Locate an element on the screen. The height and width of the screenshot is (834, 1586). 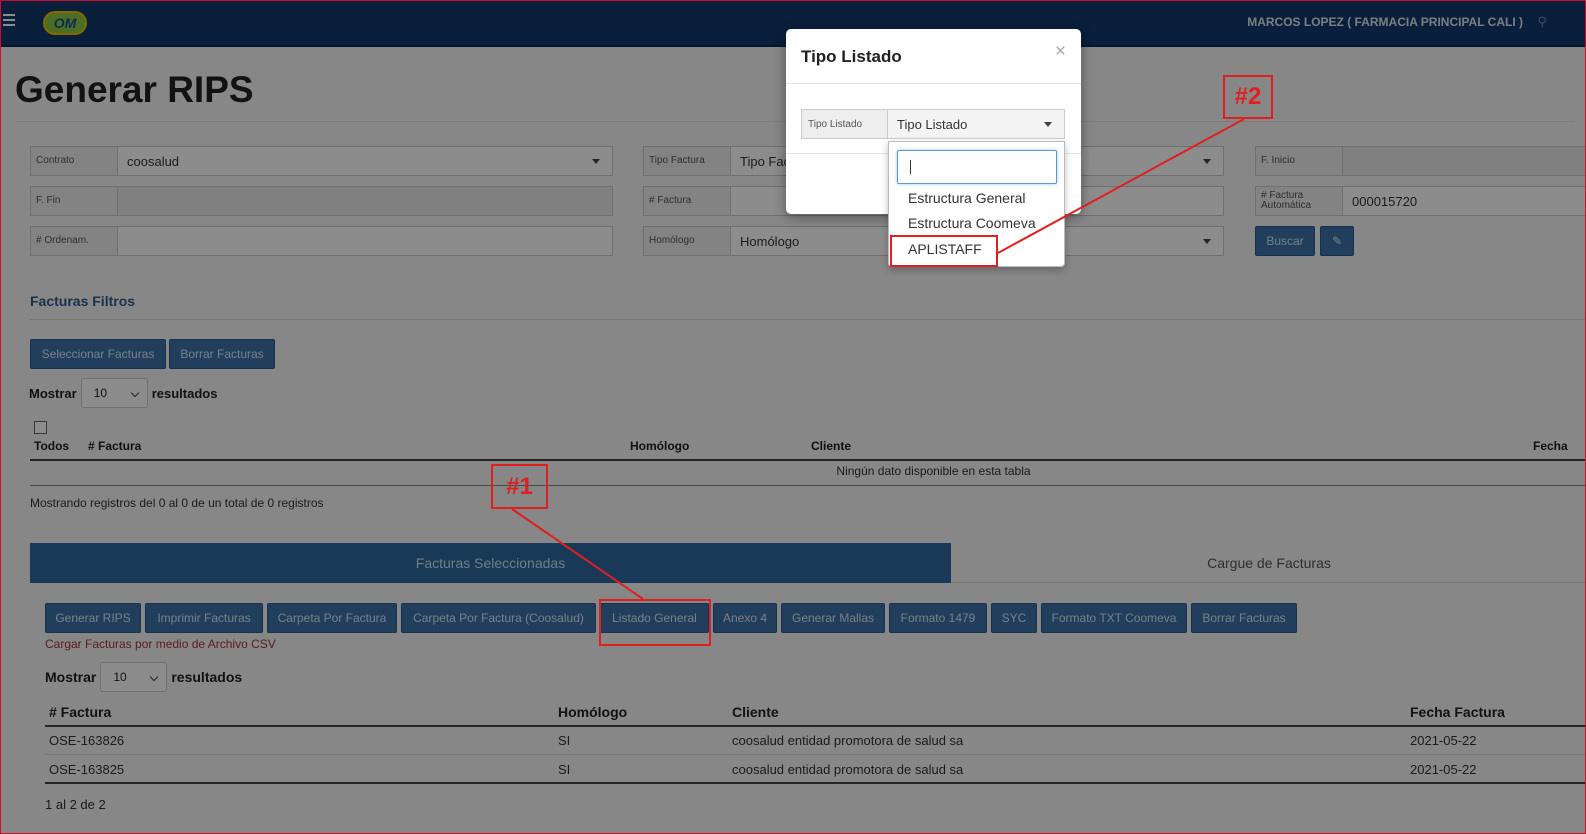
annotation-label-1: #1 is located at coordinates (519, 486).